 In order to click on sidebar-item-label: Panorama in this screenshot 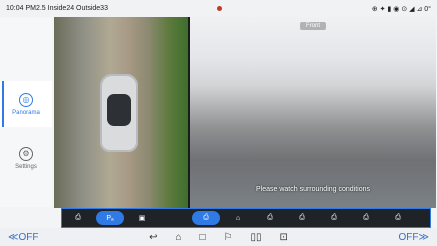, I will do `click(26, 112)`.